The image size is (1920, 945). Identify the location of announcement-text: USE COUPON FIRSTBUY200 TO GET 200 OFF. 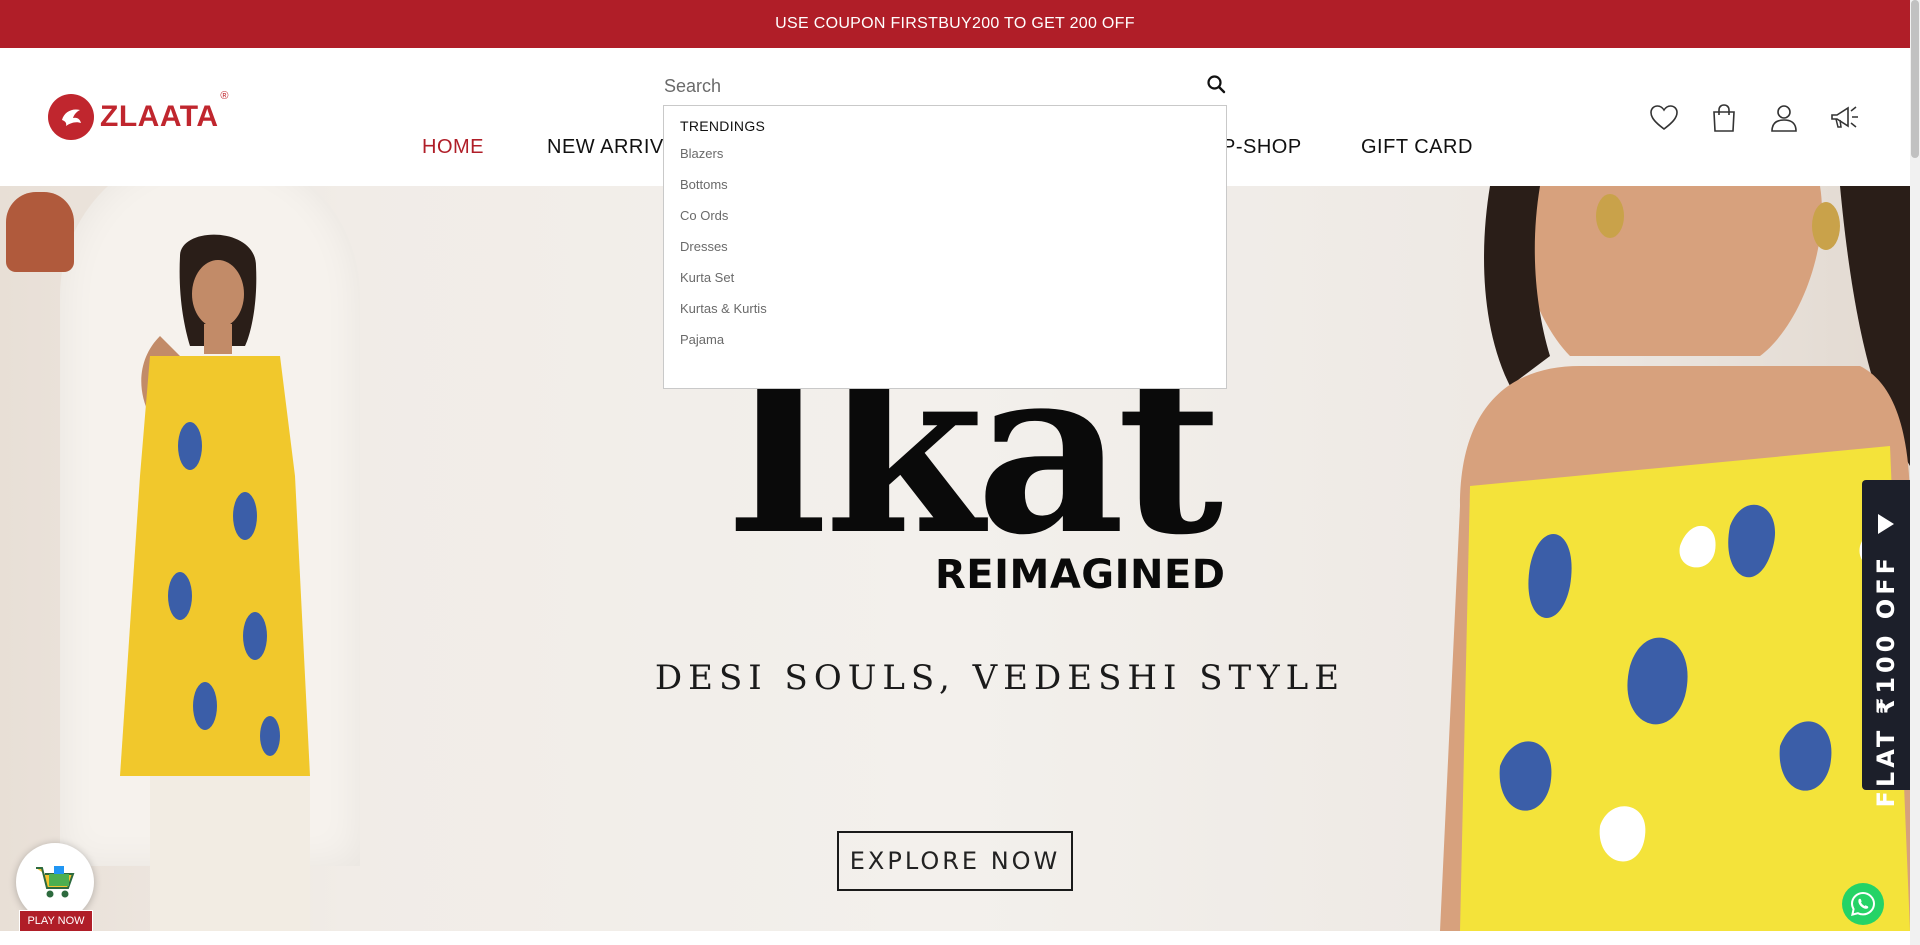
(955, 23).